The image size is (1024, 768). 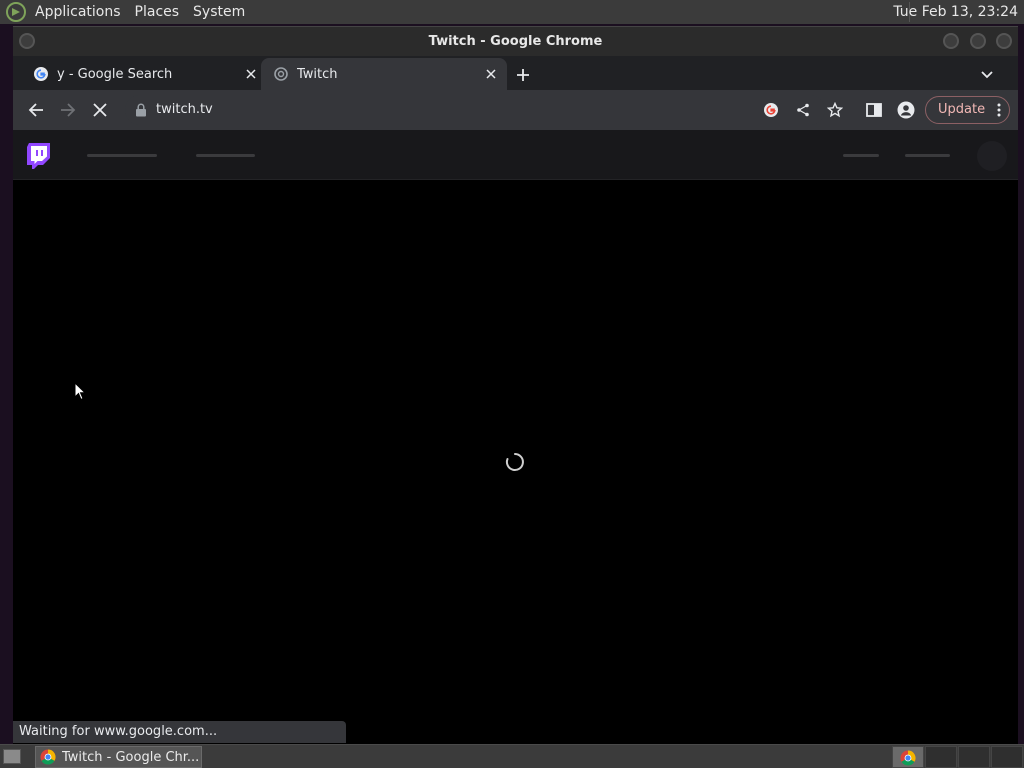 I want to click on update-label: Update, so click(x=962, y=109).